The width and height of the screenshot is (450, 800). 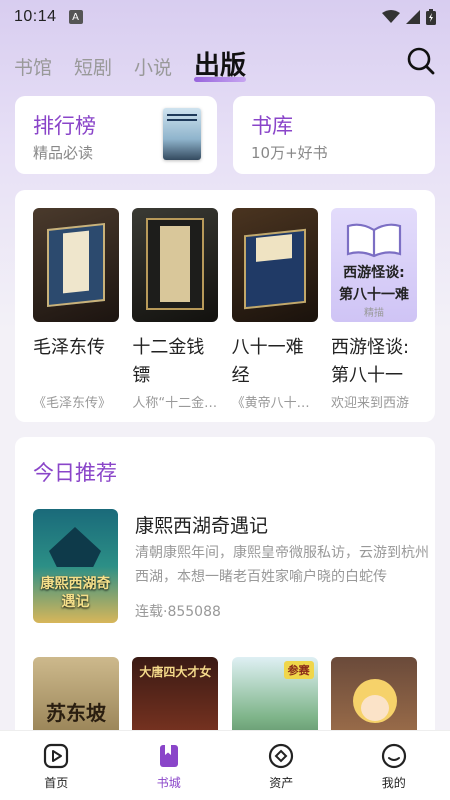 I want to click on section-title: 今日推荐, so click(x=75, y=473).